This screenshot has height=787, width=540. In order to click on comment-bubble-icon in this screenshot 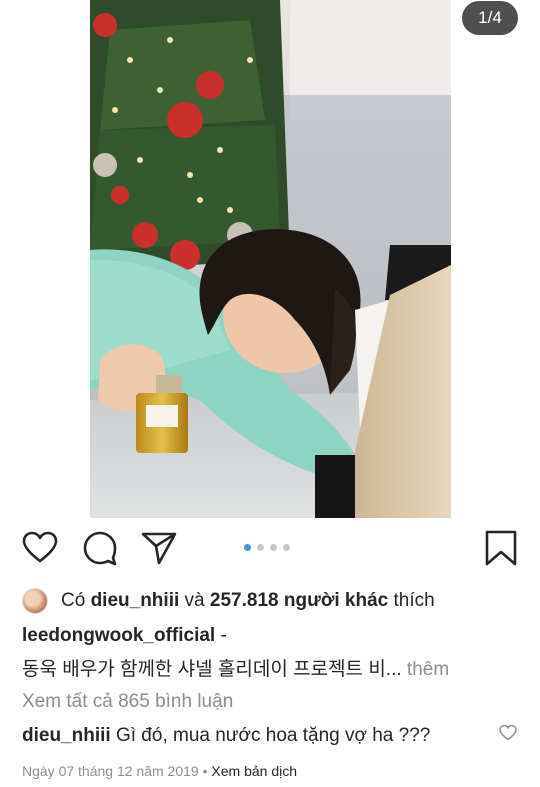, I will do `click(100, 548)`.